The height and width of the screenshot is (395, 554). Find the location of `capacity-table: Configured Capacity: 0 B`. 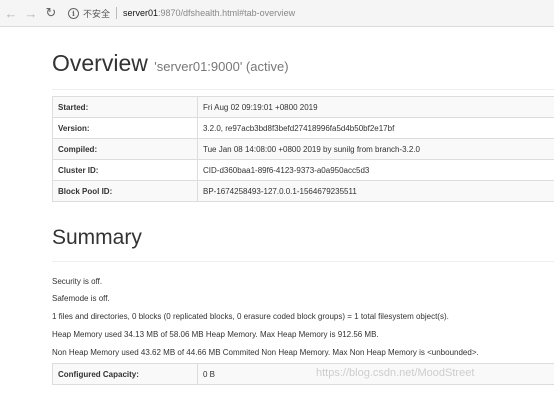

capacity-table: Configured Capacity: 0 B is located at coordinates (303, 374).